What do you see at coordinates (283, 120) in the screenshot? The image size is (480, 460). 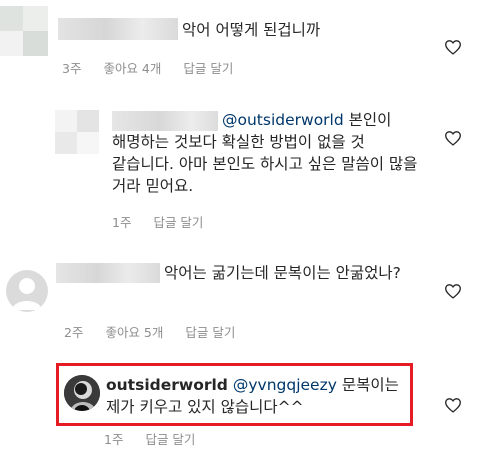 I see `mention-link: @outsiderworld` at bounding box center [283, 120].